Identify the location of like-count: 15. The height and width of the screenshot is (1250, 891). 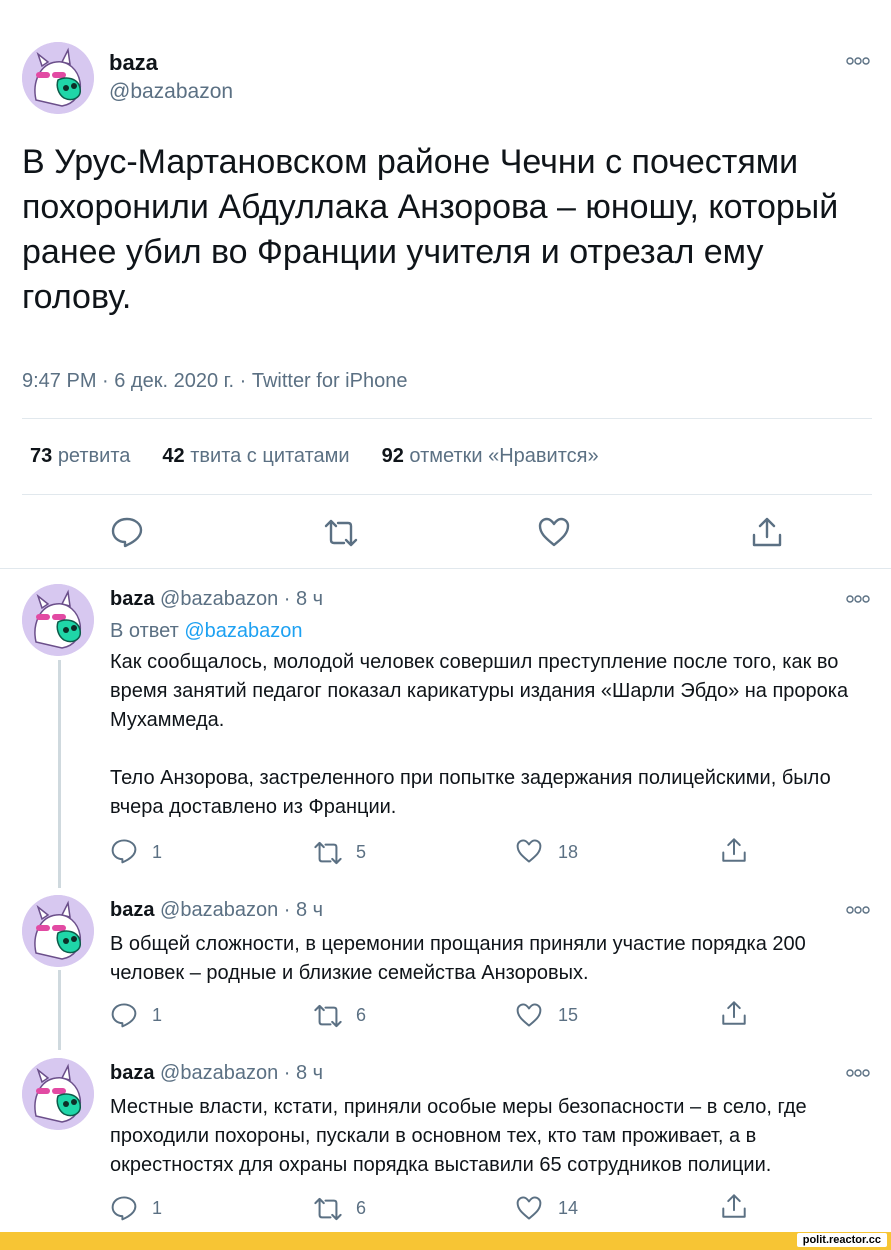
(568, 1015).